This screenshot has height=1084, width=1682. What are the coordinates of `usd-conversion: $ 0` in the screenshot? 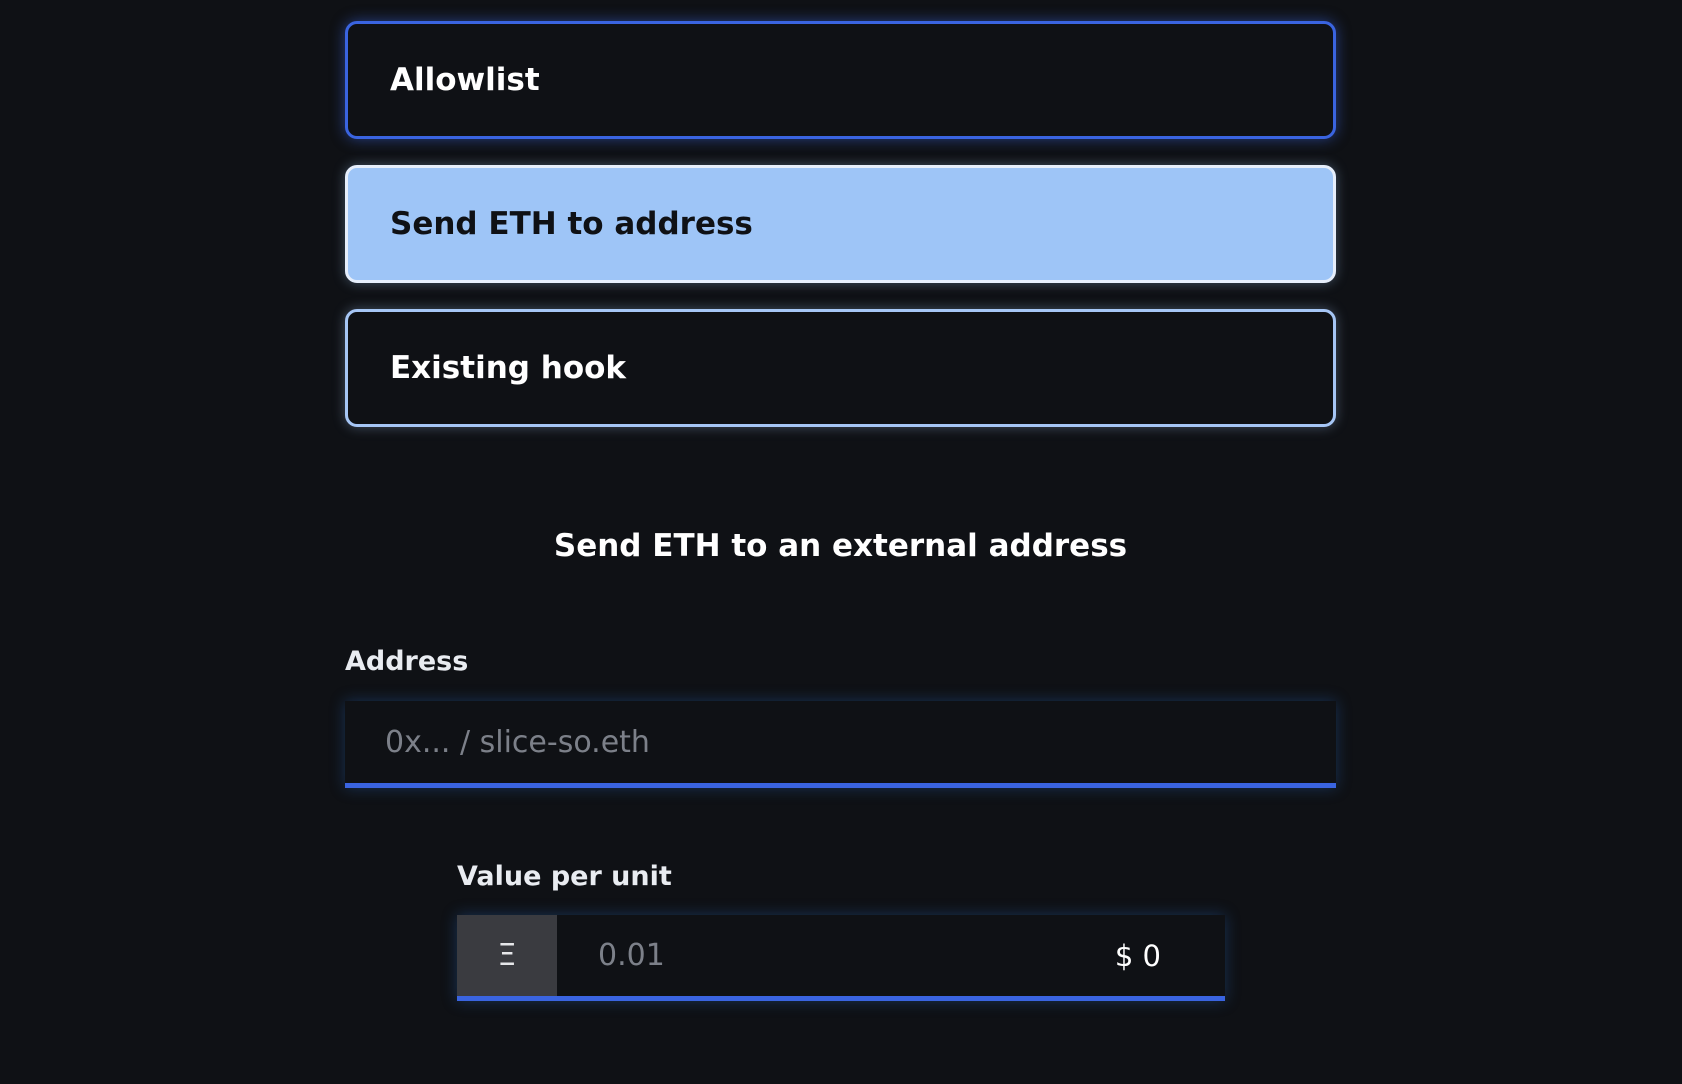 It's located at (1137, 955).